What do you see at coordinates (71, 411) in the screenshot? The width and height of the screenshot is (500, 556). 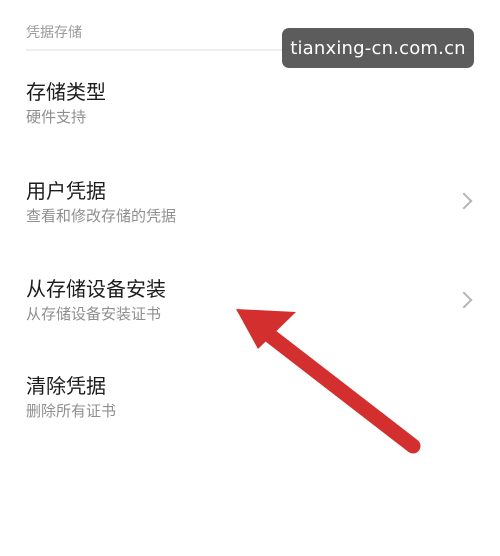 I see `clear-credentials-subtitle: 删除所有证书` at bounding box center [71, 411].